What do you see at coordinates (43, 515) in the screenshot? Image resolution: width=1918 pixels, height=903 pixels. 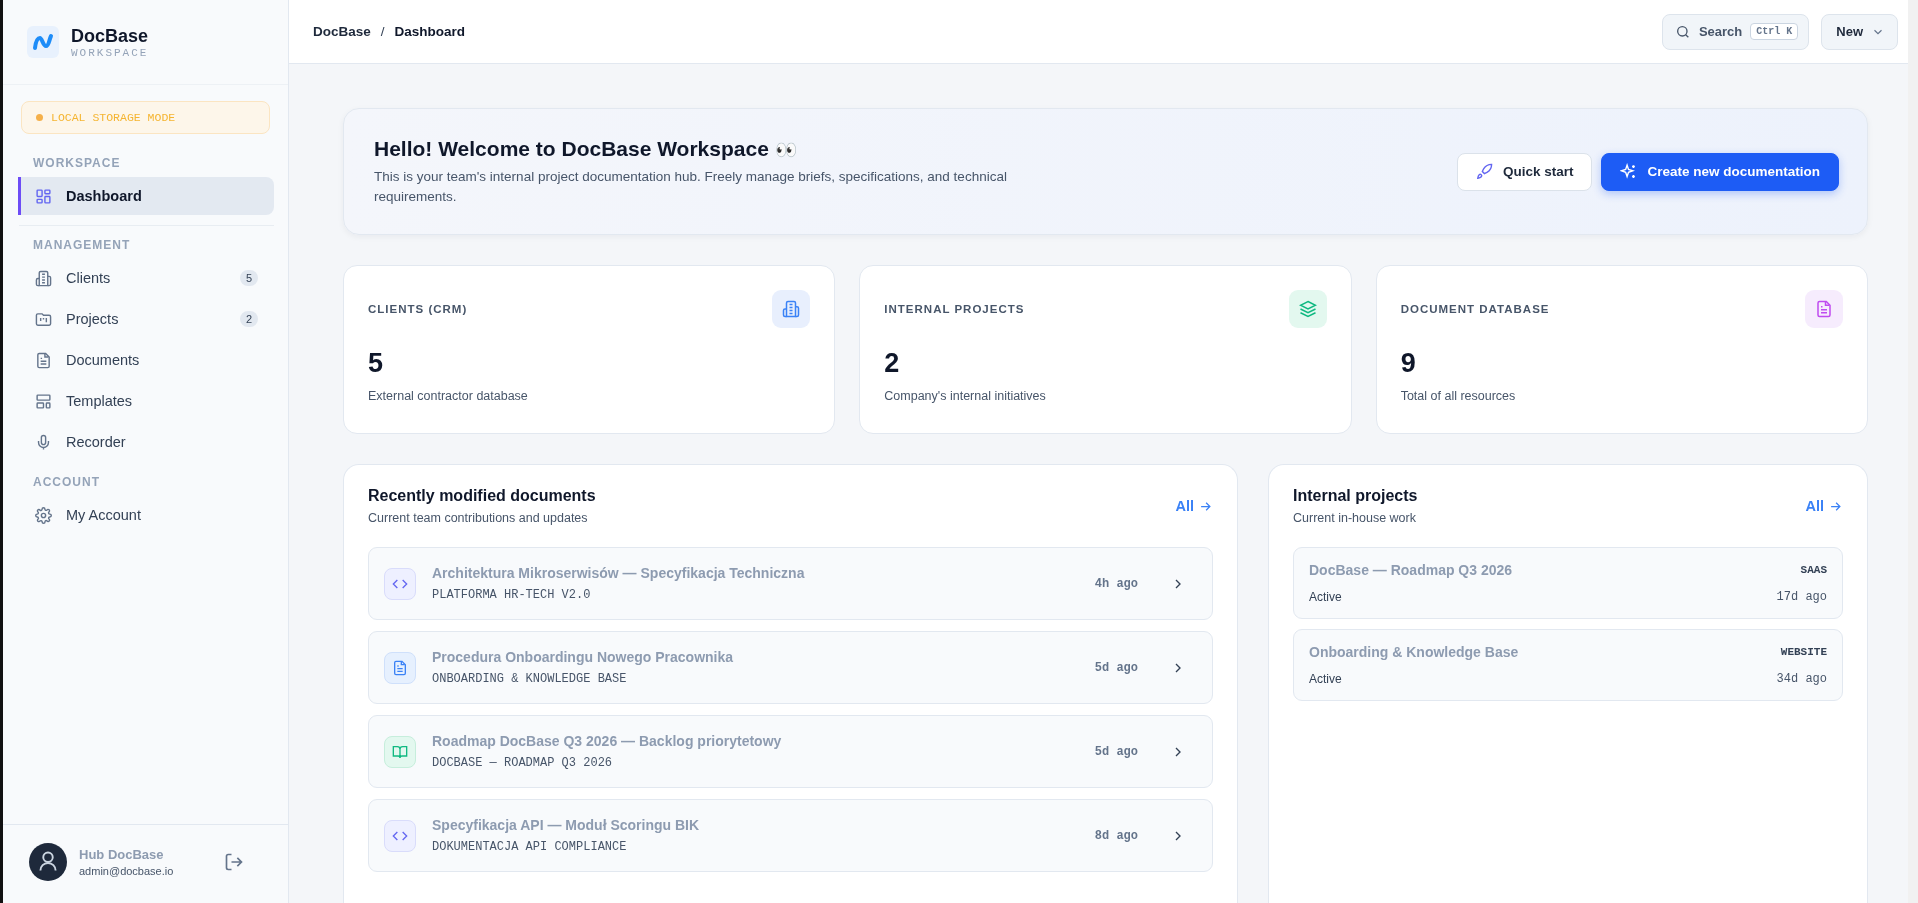 I see `settings-icon` at bounding box center [43, 515].